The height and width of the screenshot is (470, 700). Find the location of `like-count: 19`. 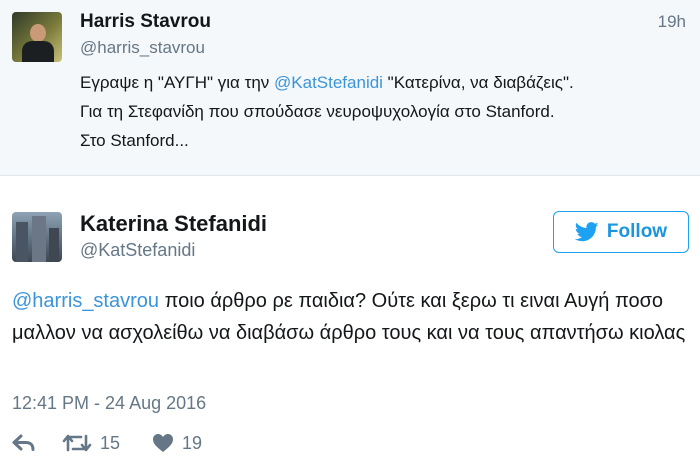

like-count: 19 is located at coordinates (192, 442).